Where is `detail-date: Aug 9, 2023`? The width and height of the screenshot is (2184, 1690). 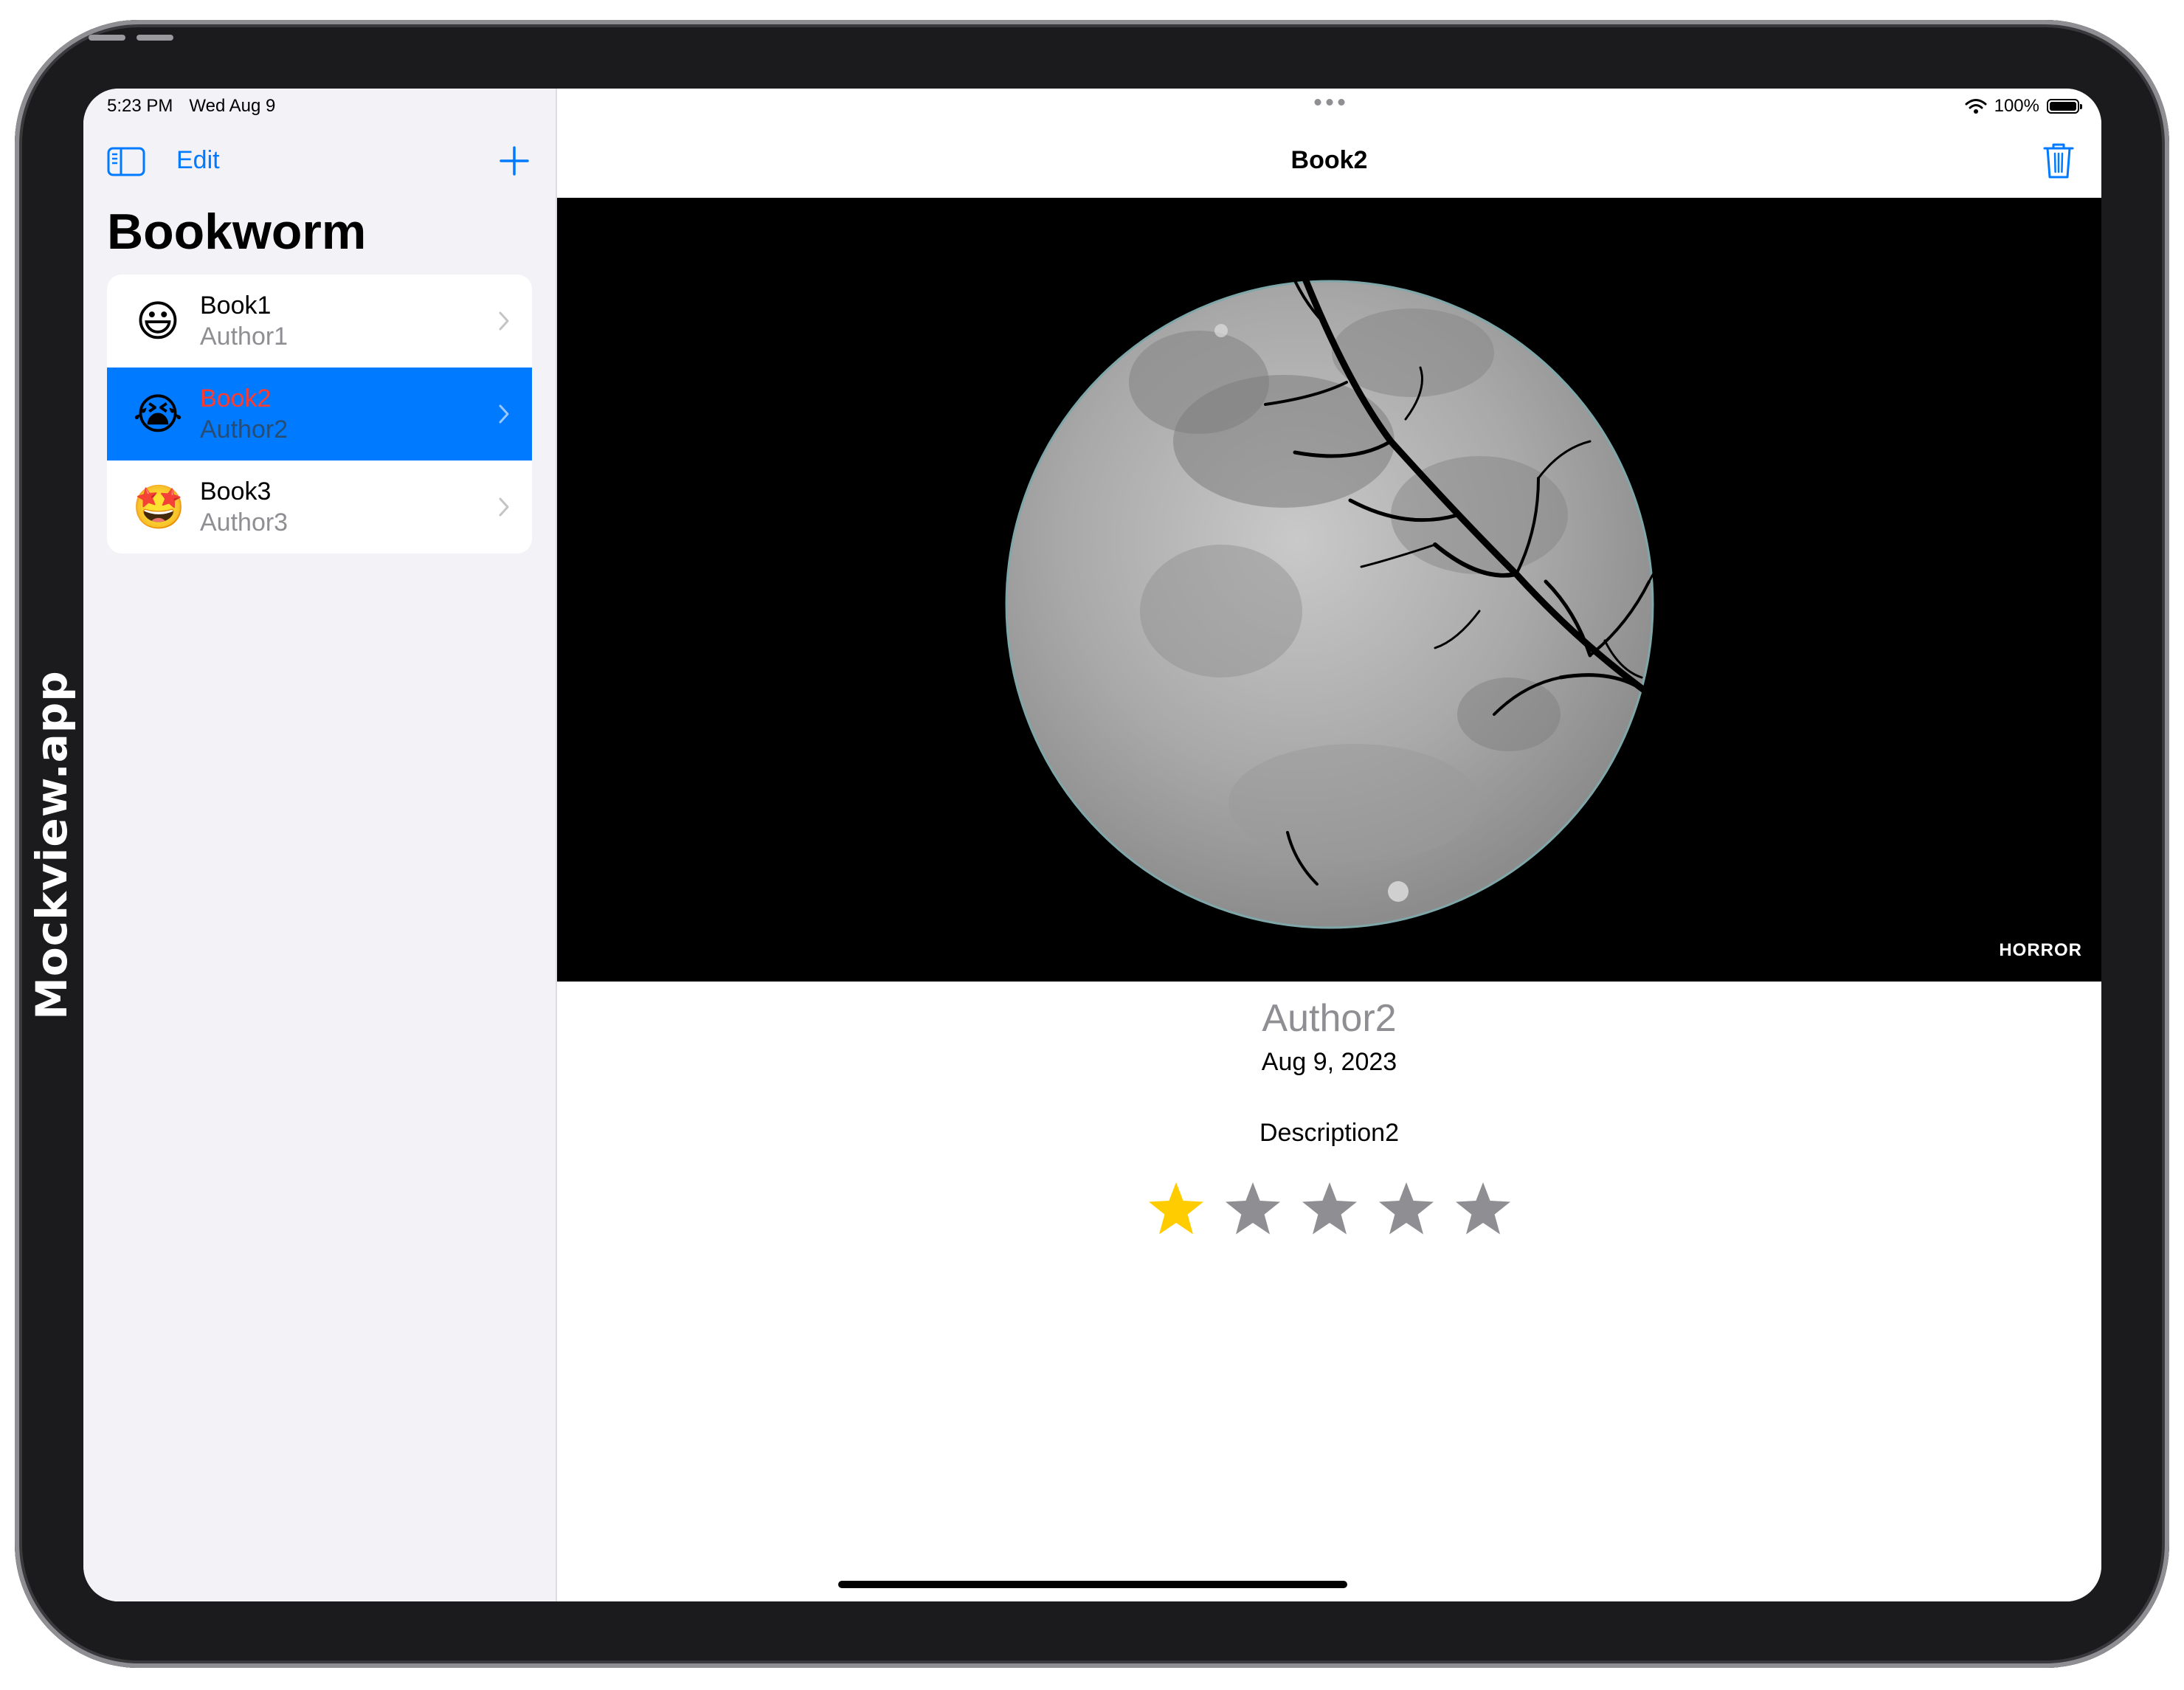
detail-date: Aug 9, 2023 is located at coordinates (1329, 1062).